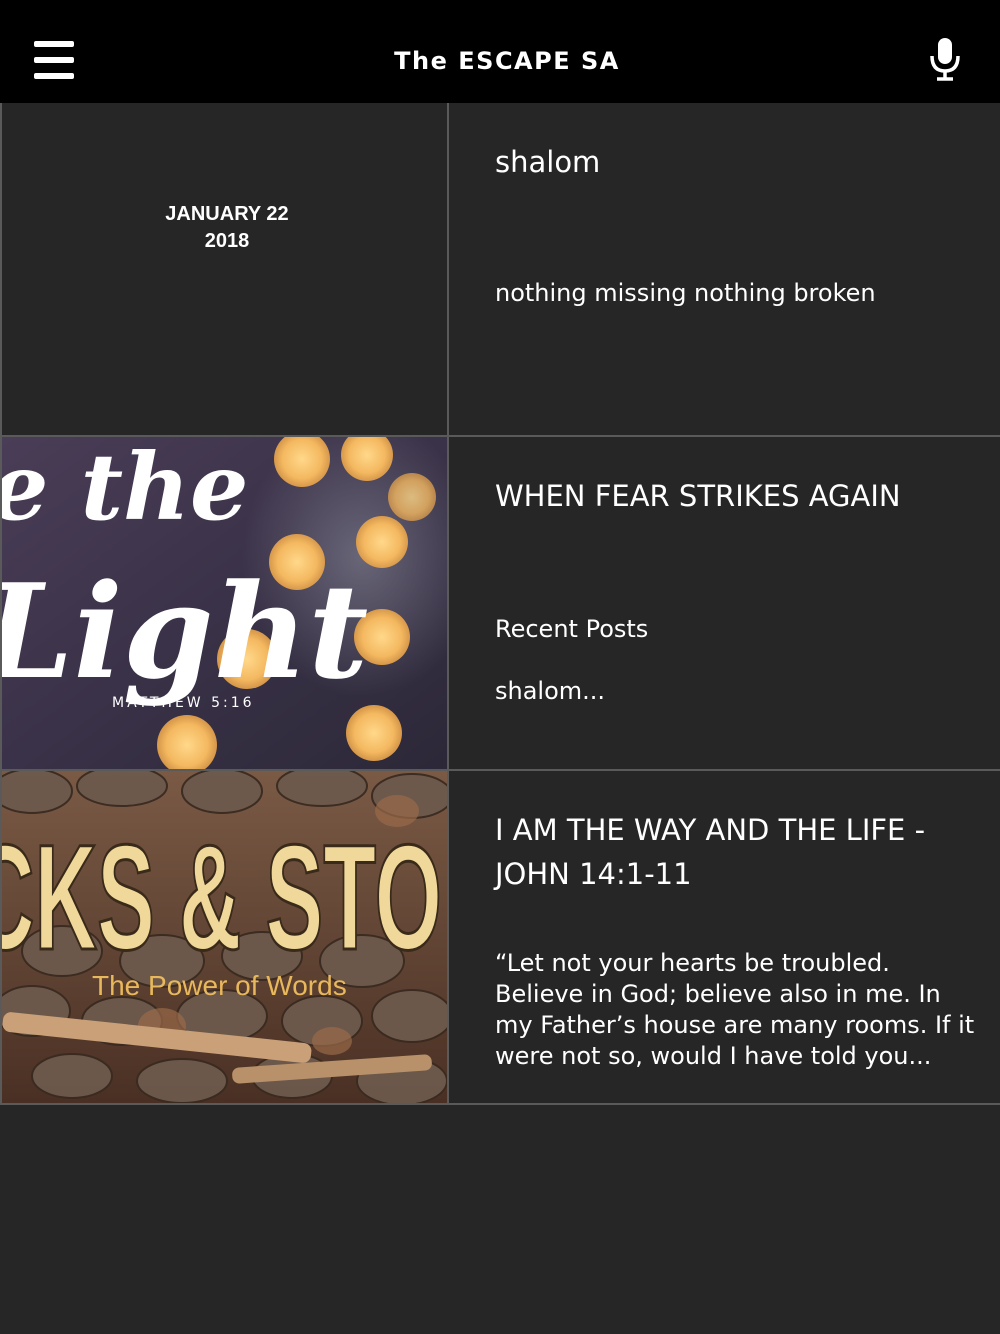  What do you see at coordinates (225, 269) in the screenshot?
I see `date-panel: JANUARY 22 2018` at bounding box center [225, 269].